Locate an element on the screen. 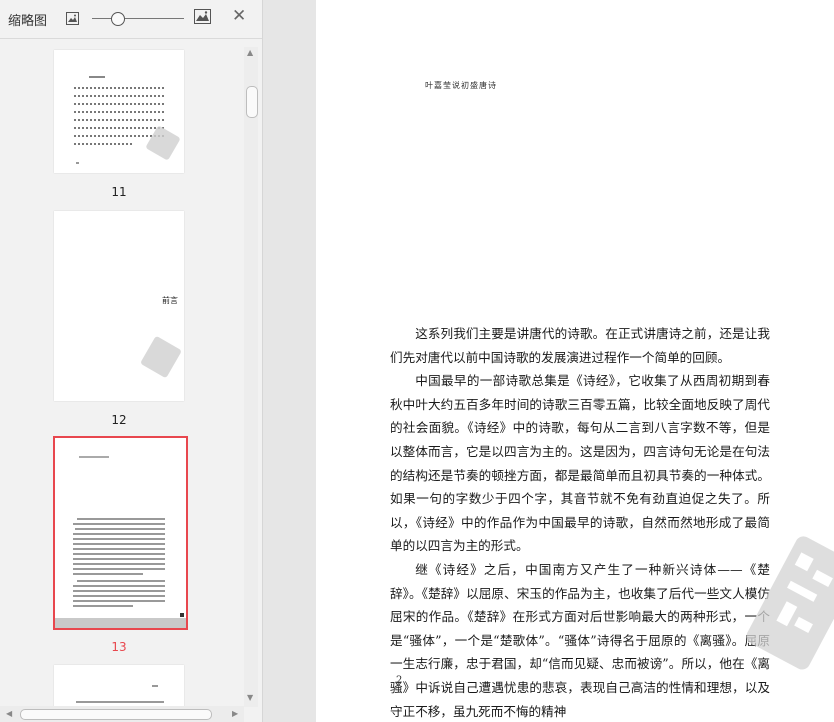  thumbnail-label-12: 12 is located at coordinates (119, 420).